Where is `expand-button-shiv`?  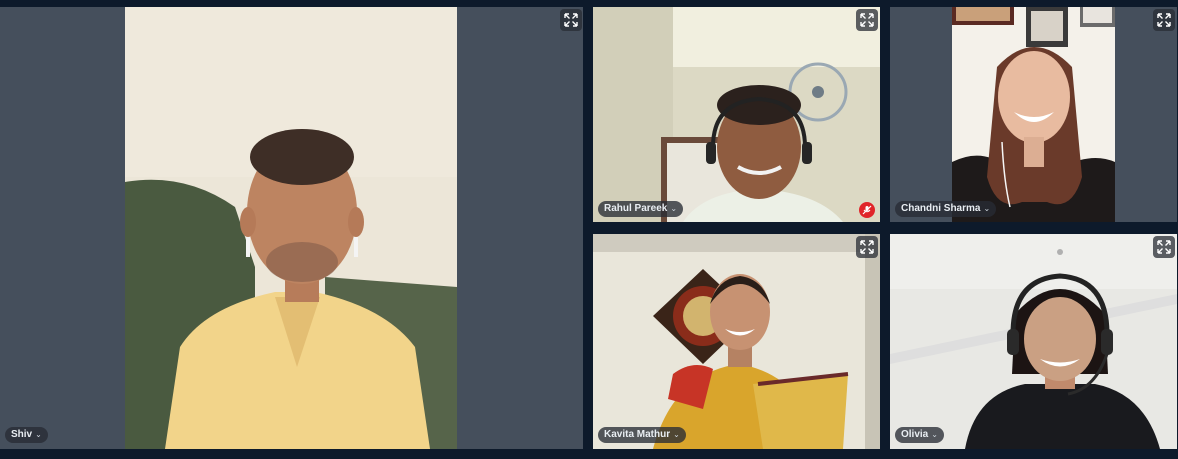 expand-button-shiv is located at coordinates (571, 20).